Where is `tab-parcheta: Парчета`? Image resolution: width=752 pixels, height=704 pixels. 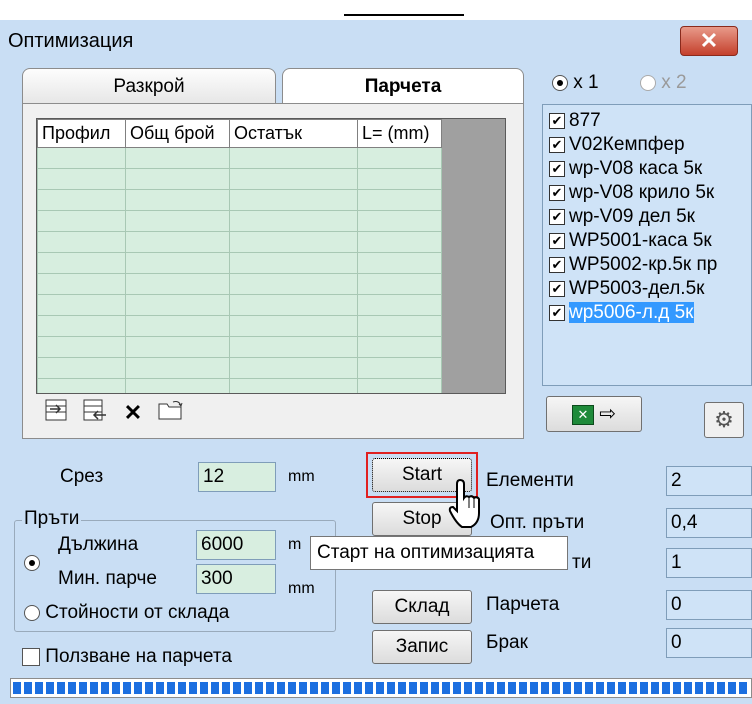 tab-parcheta: Парчета is located at coordinates (403, 86).